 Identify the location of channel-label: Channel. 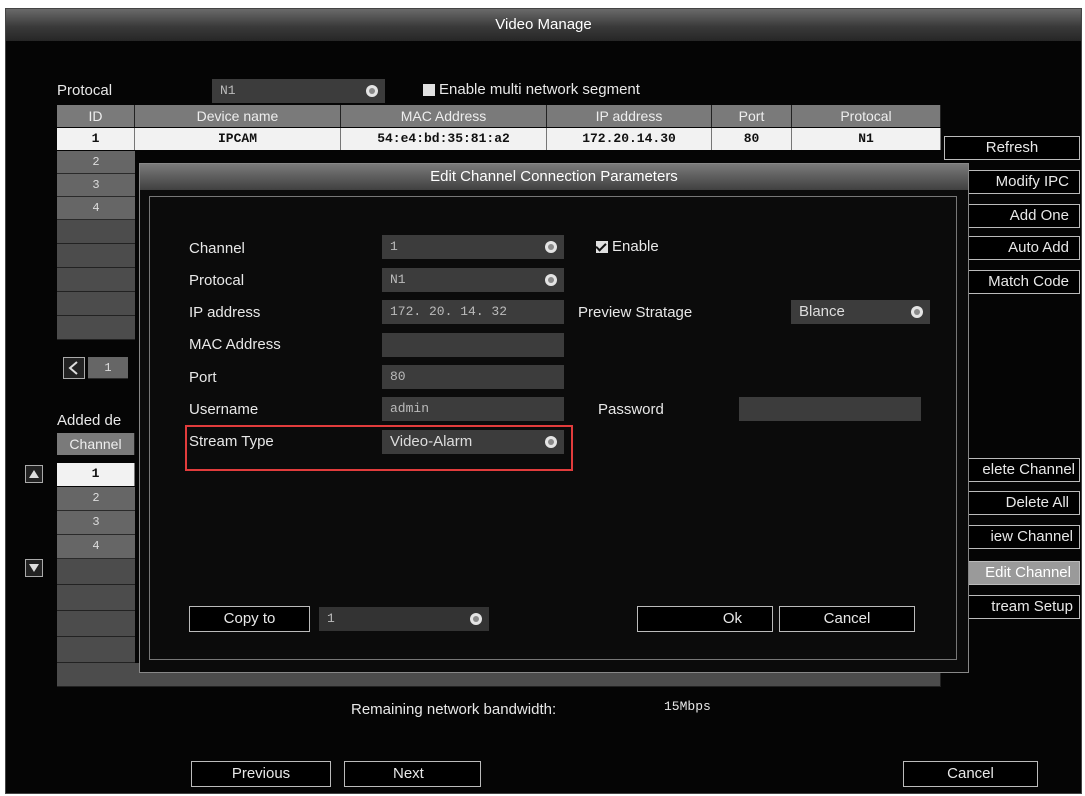
(217, 248).